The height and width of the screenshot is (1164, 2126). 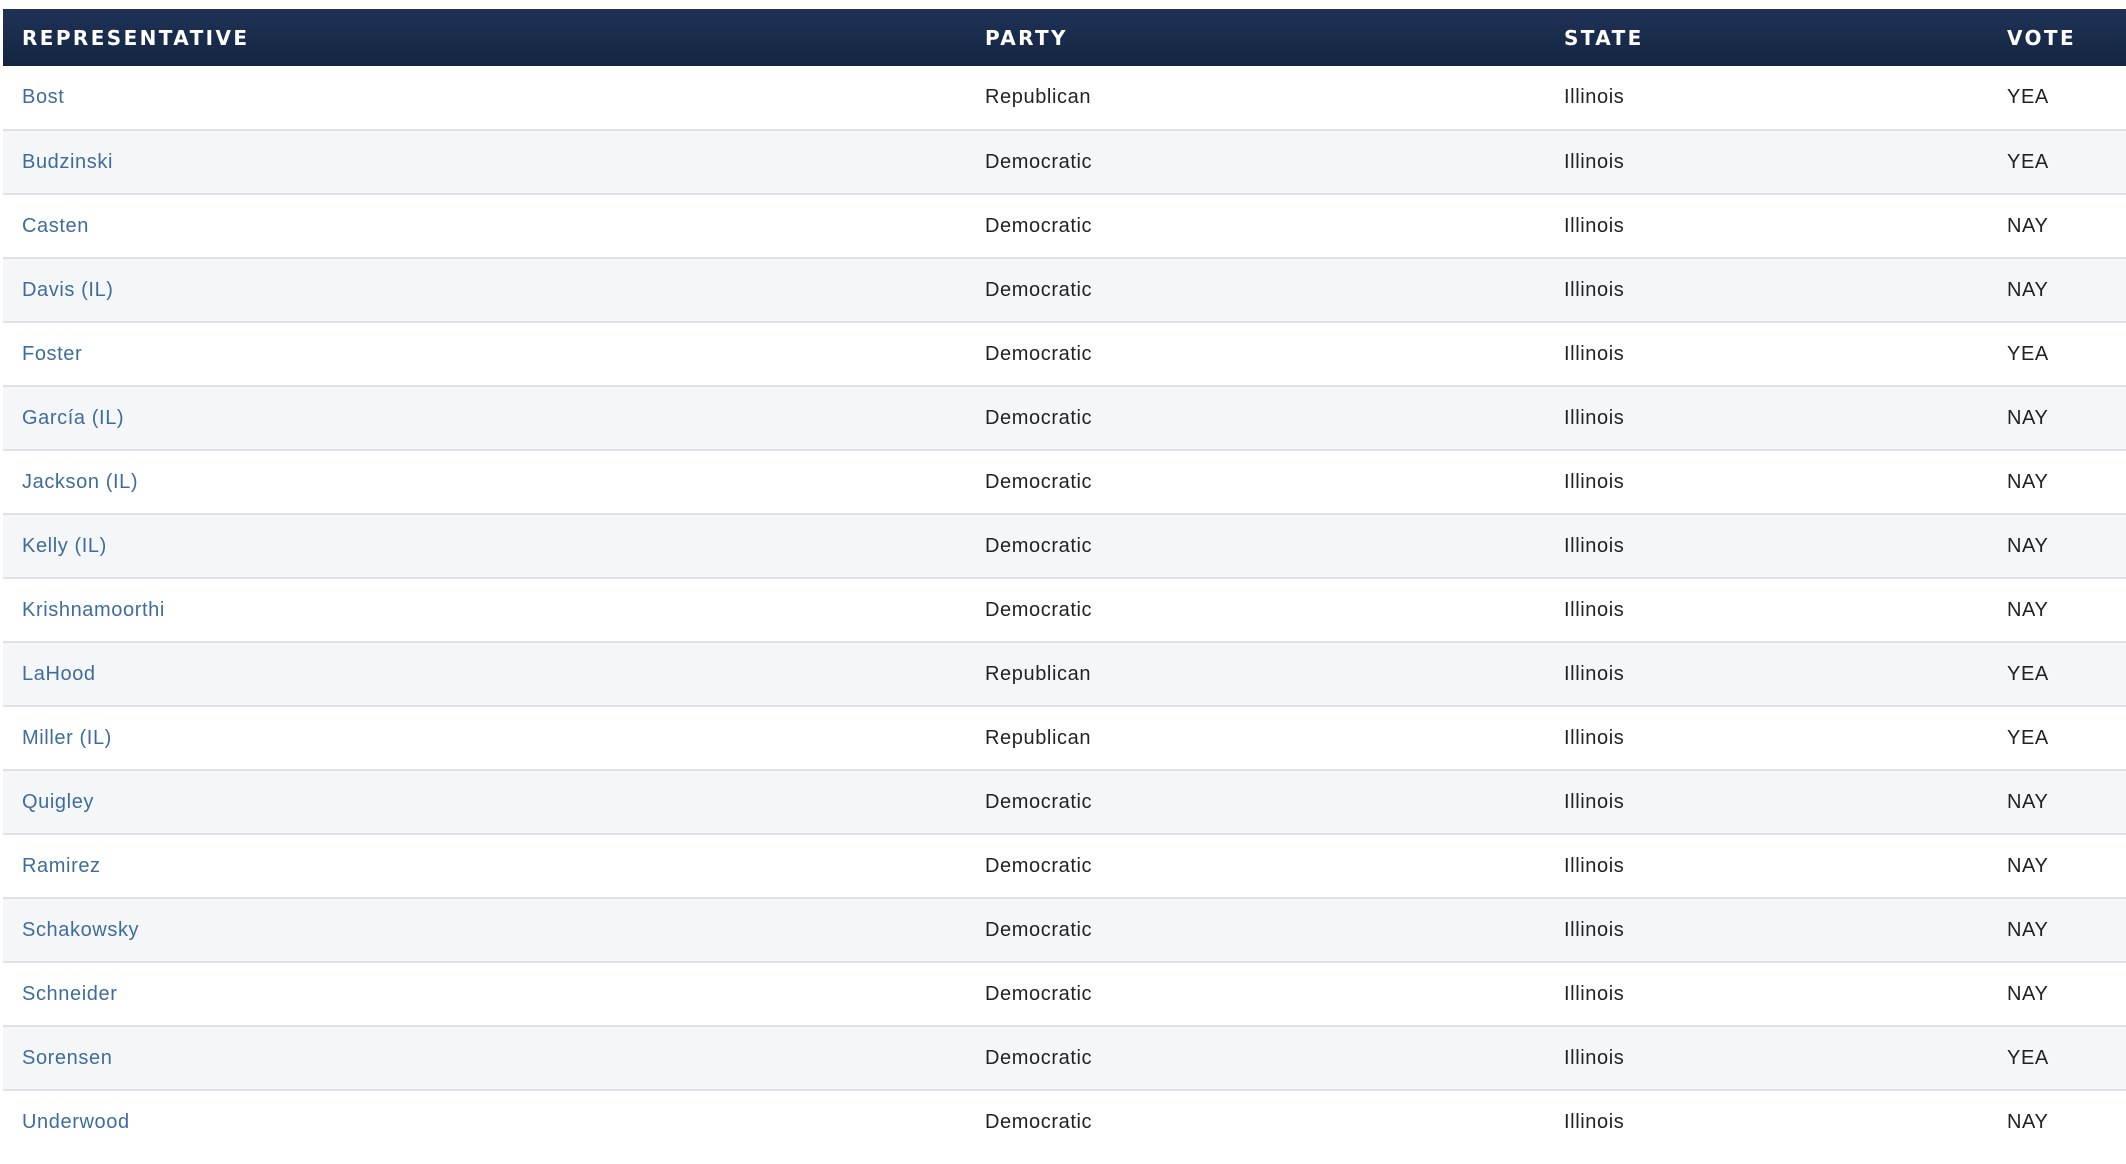 What do you see at coordinates (484, 353) in the screenshot?
I see `representative-link: Foster` at bounding box center [484, 353].